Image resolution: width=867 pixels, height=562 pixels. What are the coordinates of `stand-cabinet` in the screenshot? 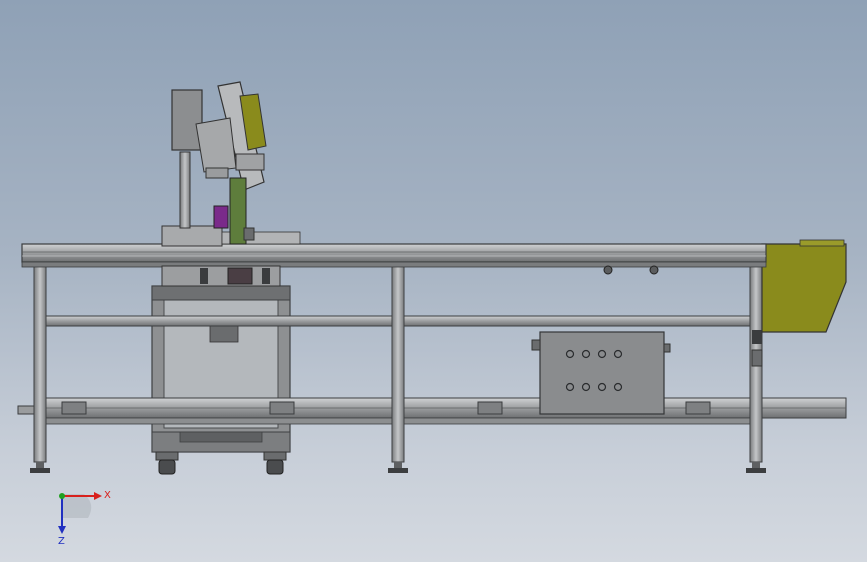 It's located at (221, 369).